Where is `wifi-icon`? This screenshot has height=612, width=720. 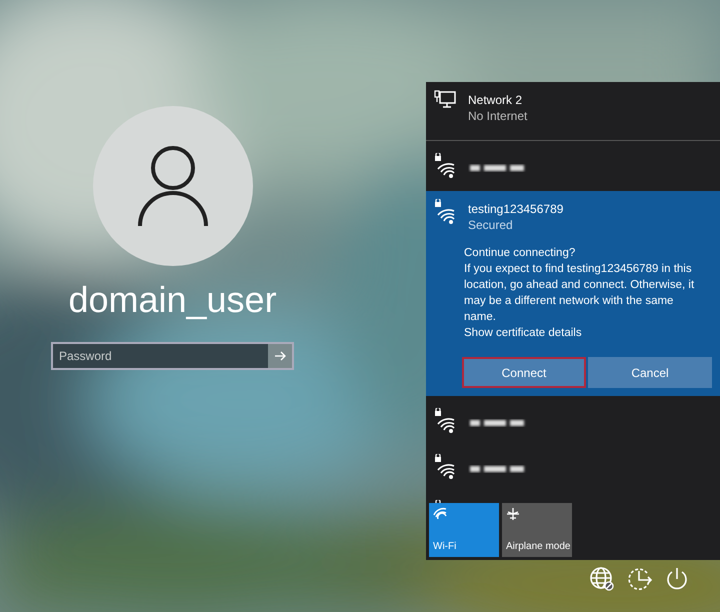 wifi-icon is located at coordinates (440, 513).